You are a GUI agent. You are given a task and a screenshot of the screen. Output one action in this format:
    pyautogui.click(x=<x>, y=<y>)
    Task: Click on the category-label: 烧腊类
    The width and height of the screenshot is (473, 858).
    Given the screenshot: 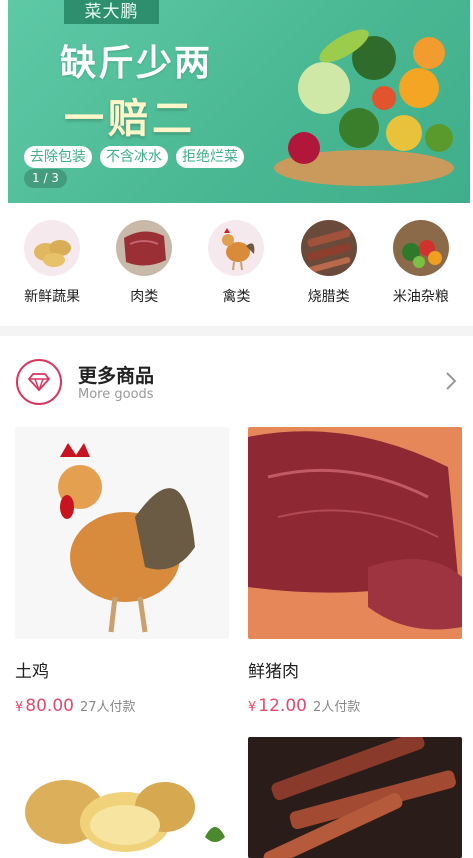 What is the action you would take?
    pyautogui.click(x=328, y=297)
    